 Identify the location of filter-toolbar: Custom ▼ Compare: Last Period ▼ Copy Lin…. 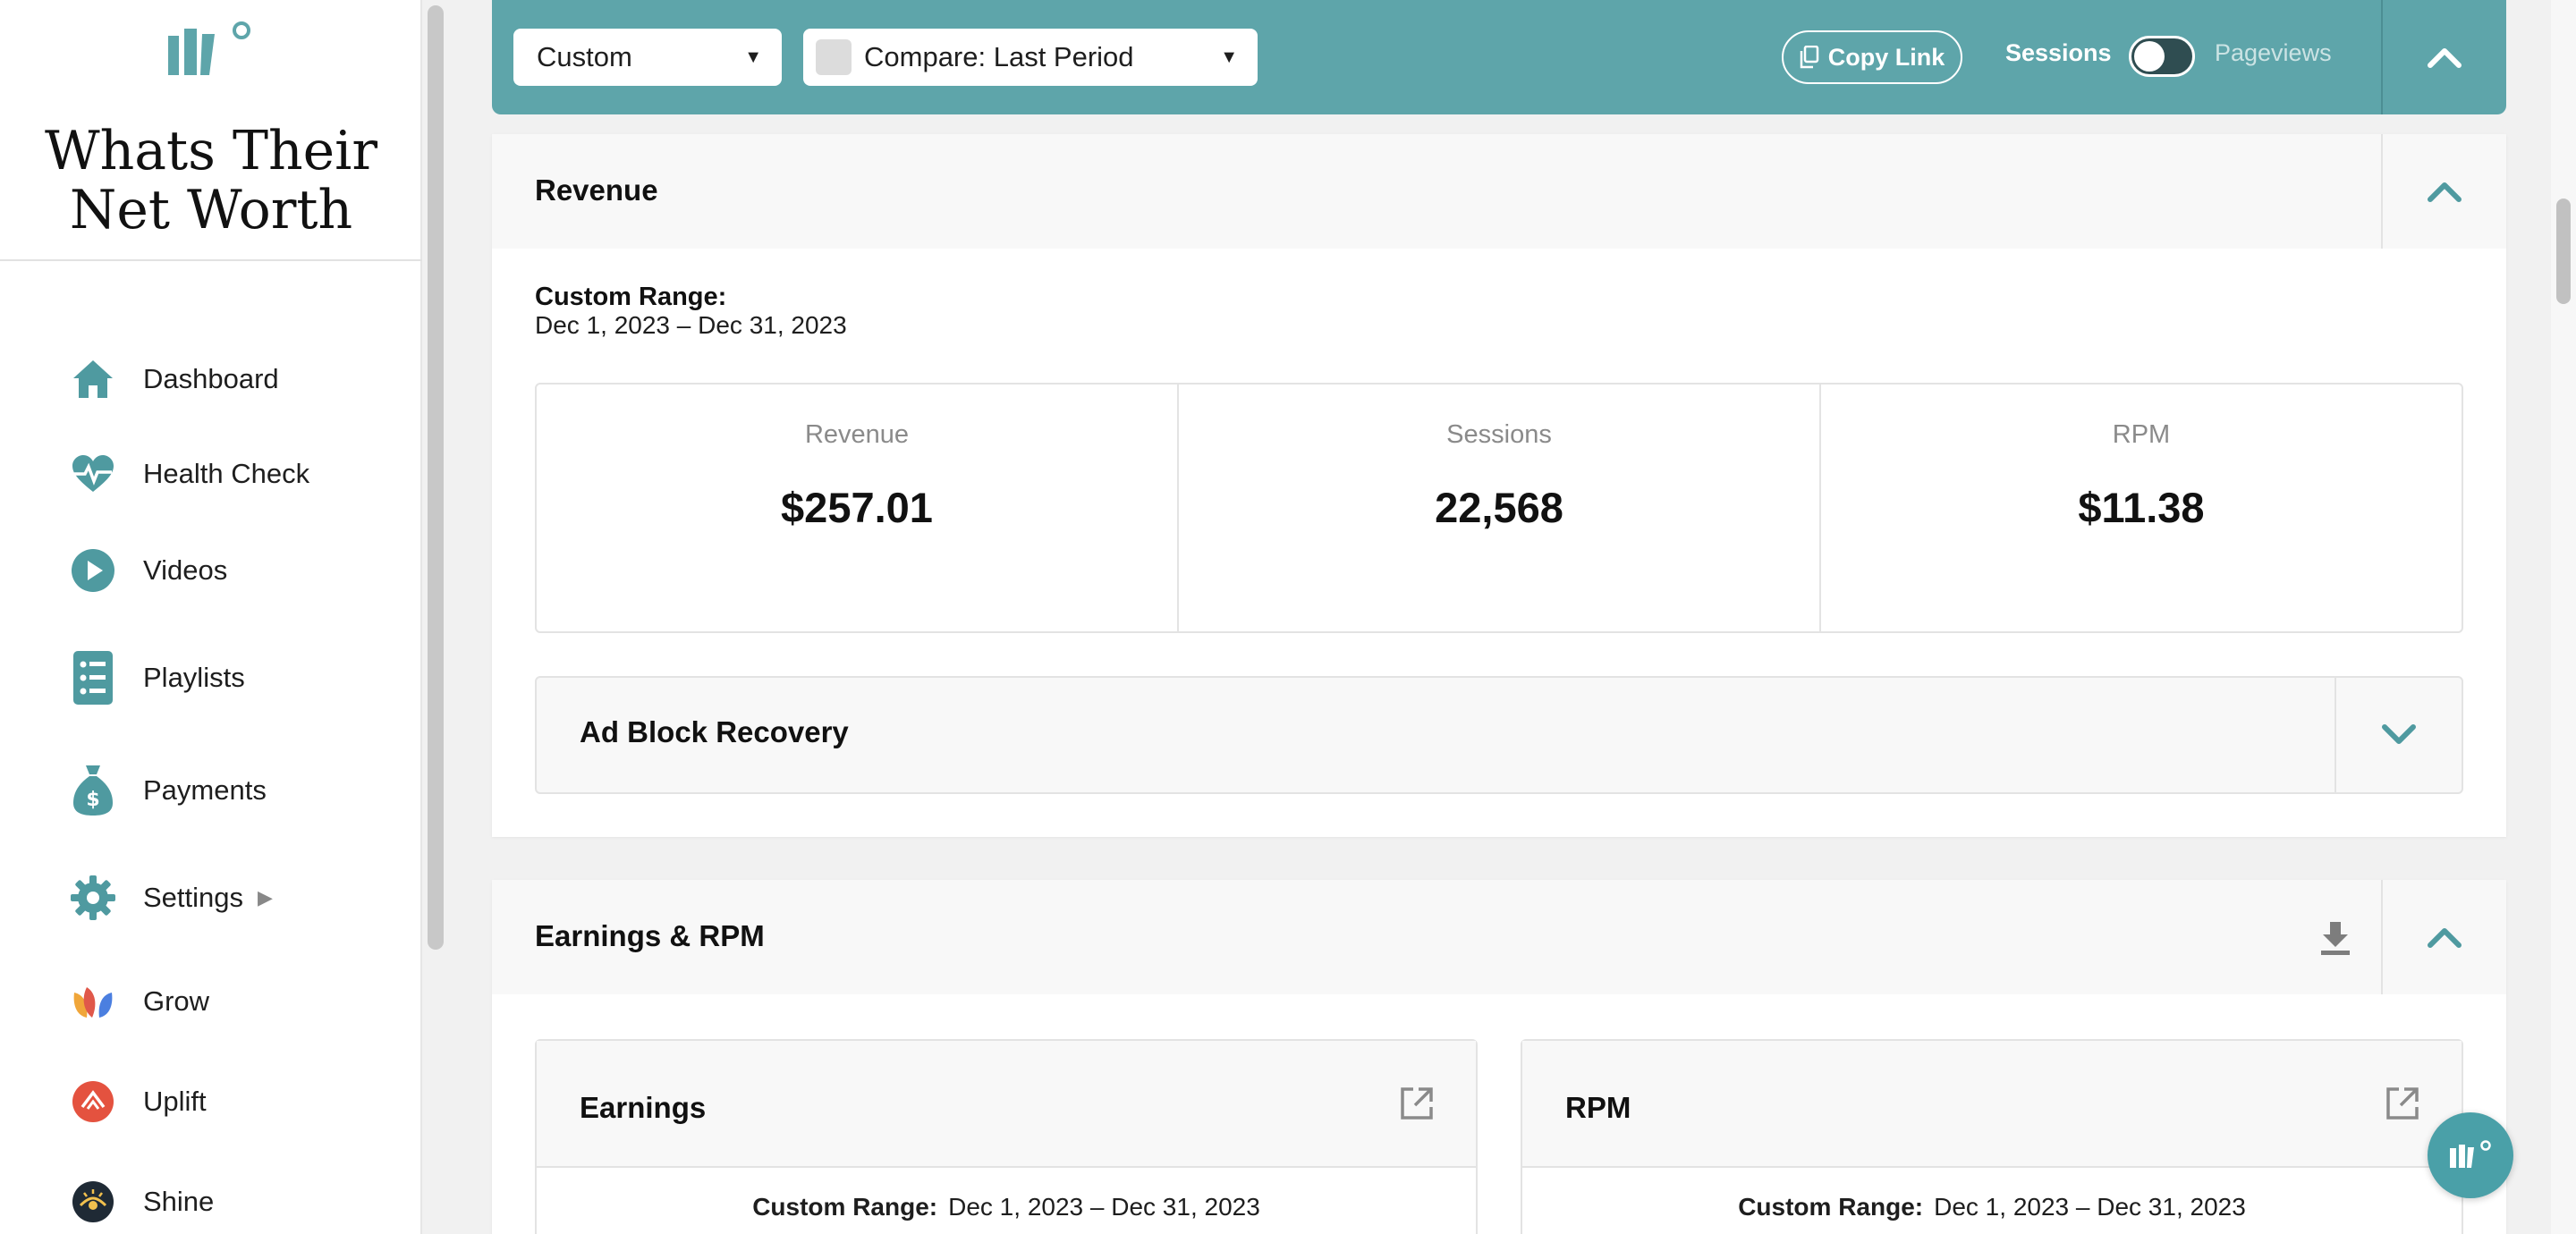
(1499, 57).